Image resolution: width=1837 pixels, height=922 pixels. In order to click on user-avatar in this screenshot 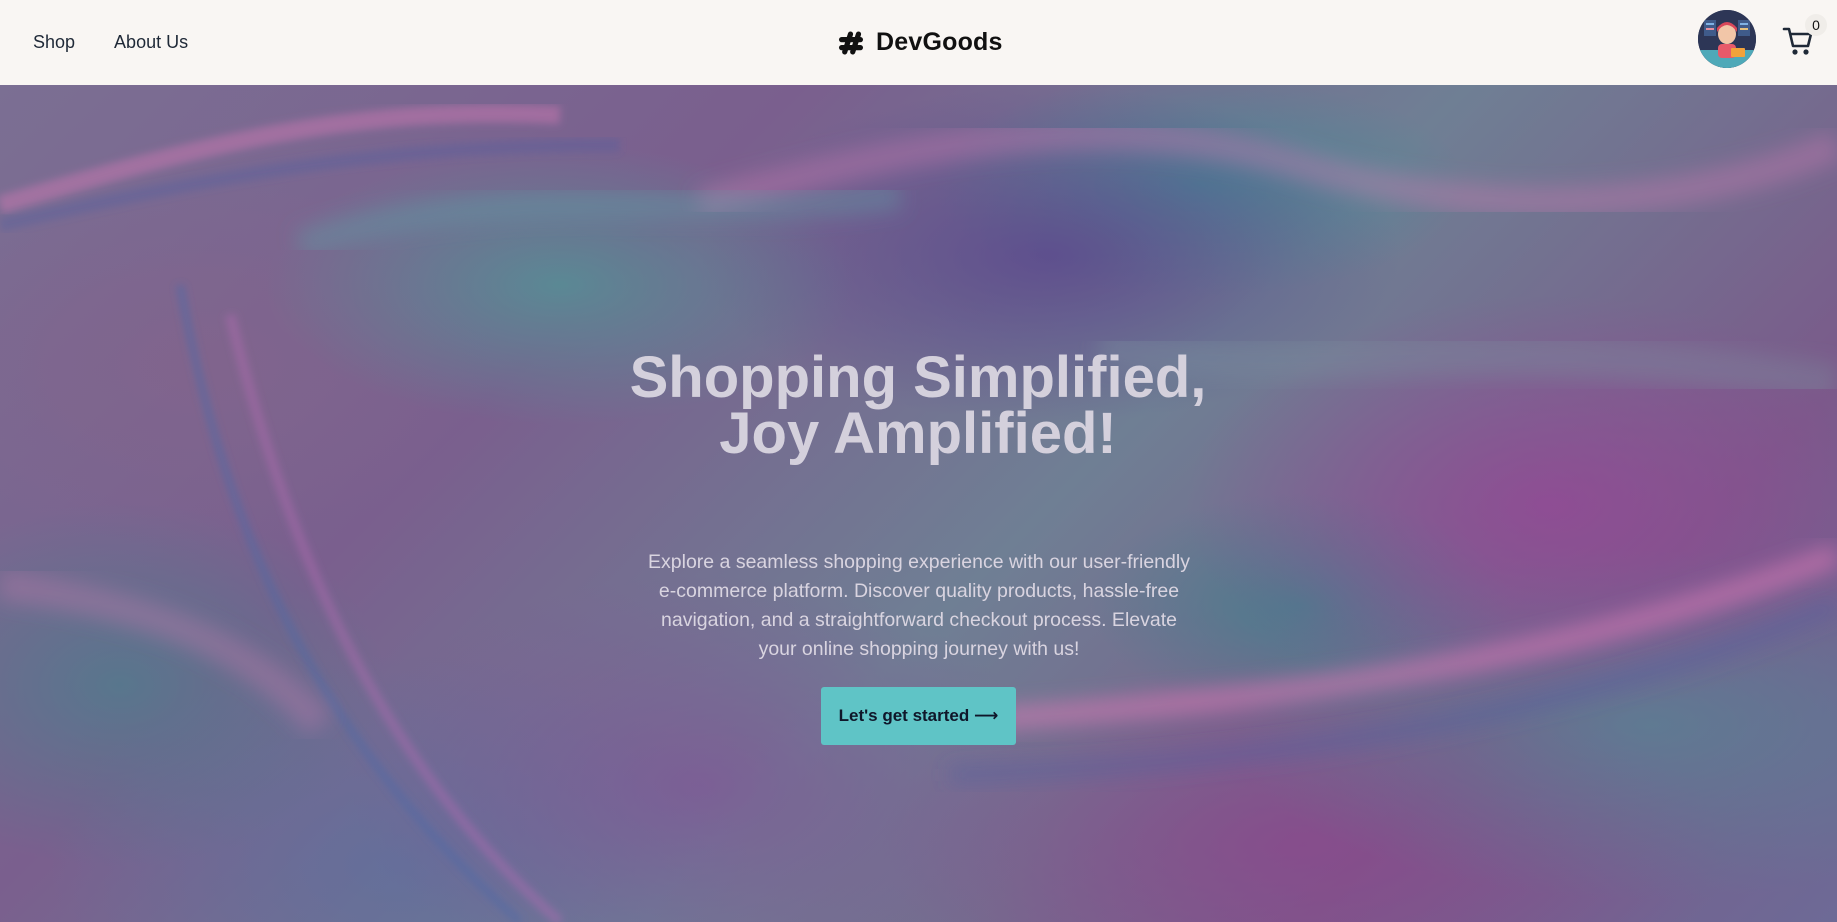, I will do `click(1727, 39)`.